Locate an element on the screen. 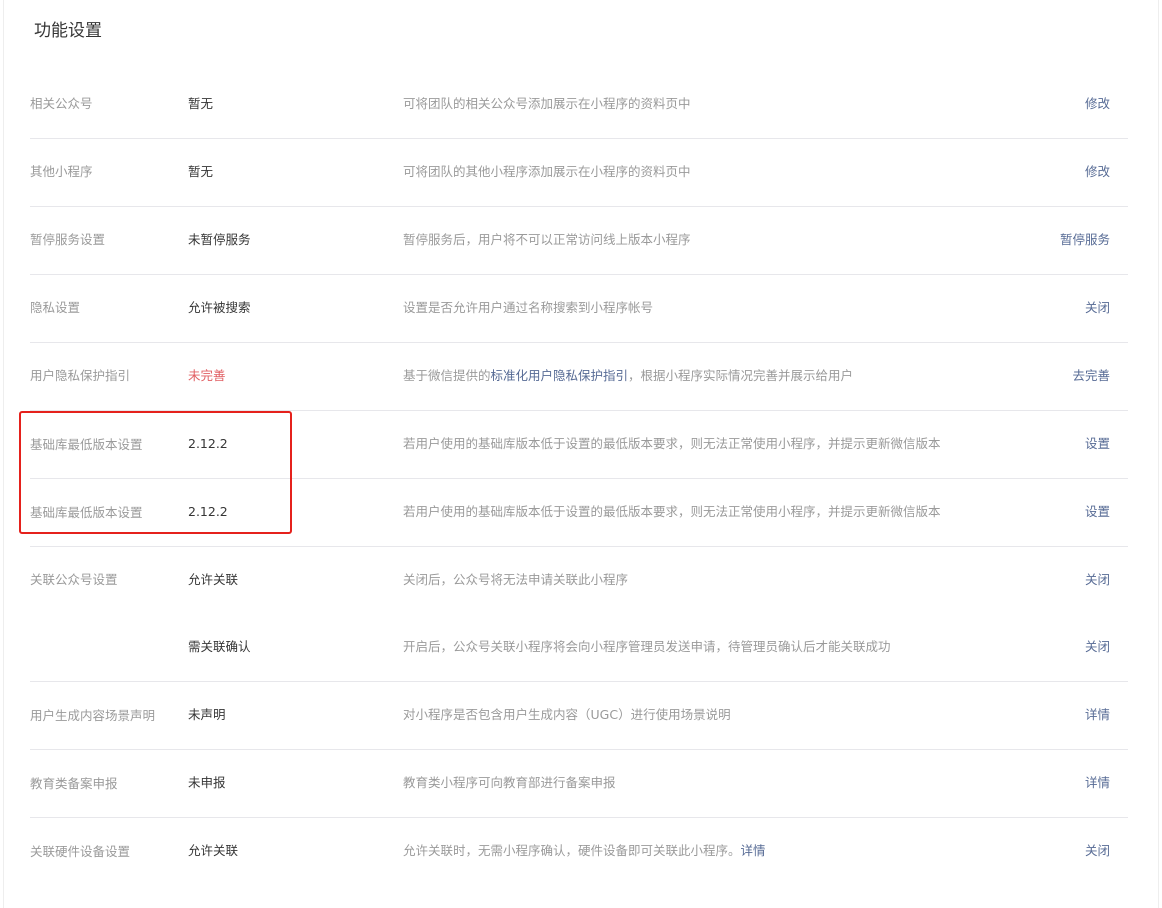  row-description: 教育类小程序可向教育部进行备案申报 is located at coordinates (509, 782).